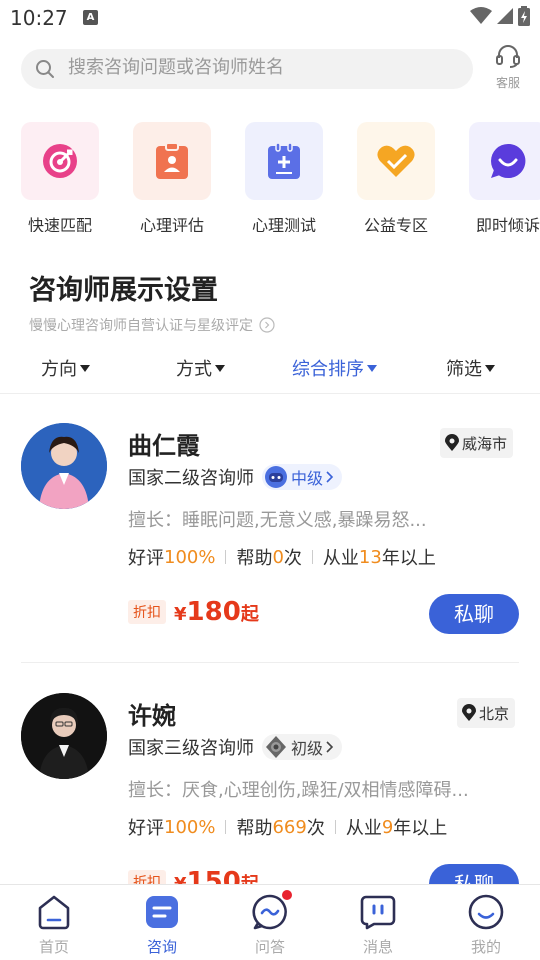  I want to click on counselor-stats: 好评 100% 帮助 0 次 从业 13 年以上, so click(282, 557).